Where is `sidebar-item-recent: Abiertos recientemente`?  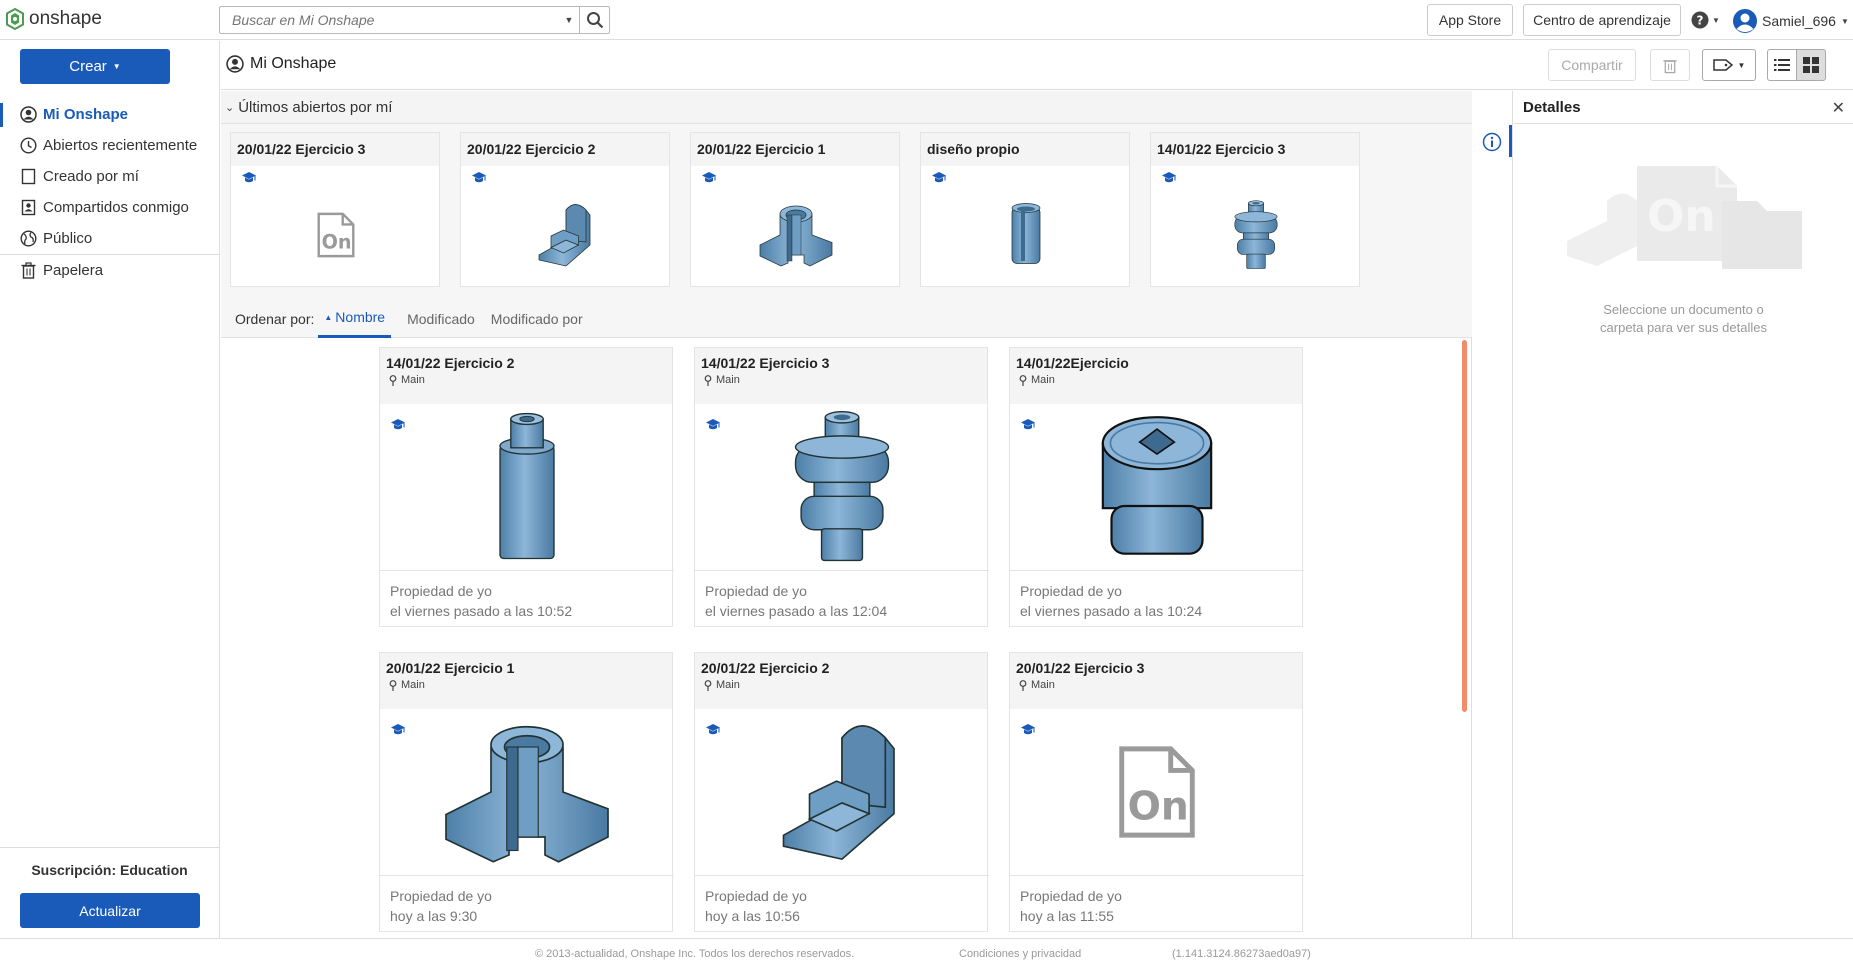 sidebar-item-recent: Abiertos recientemente is located at coordinates (109, 145).